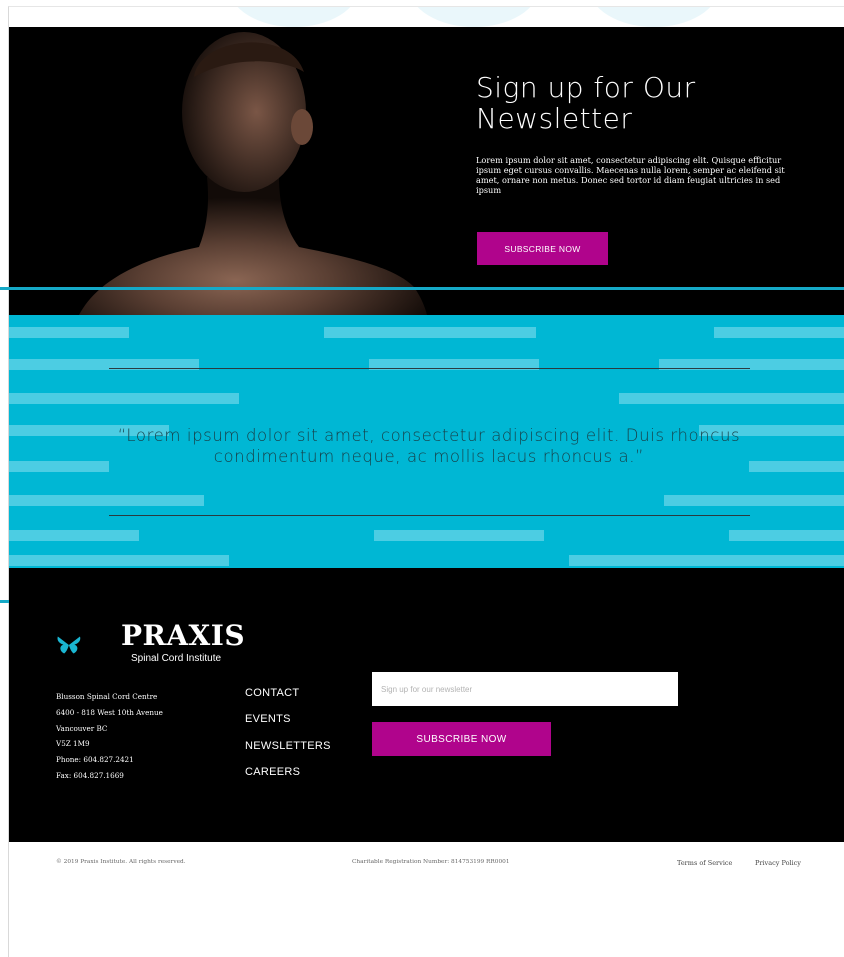 The height and width of the screenshot is (957, 844). What do you see at coordinates (107, 696) in the screenshot?
I see `address-line: Blusson Spinal Cord Centre` at bounding box center [107, 696].